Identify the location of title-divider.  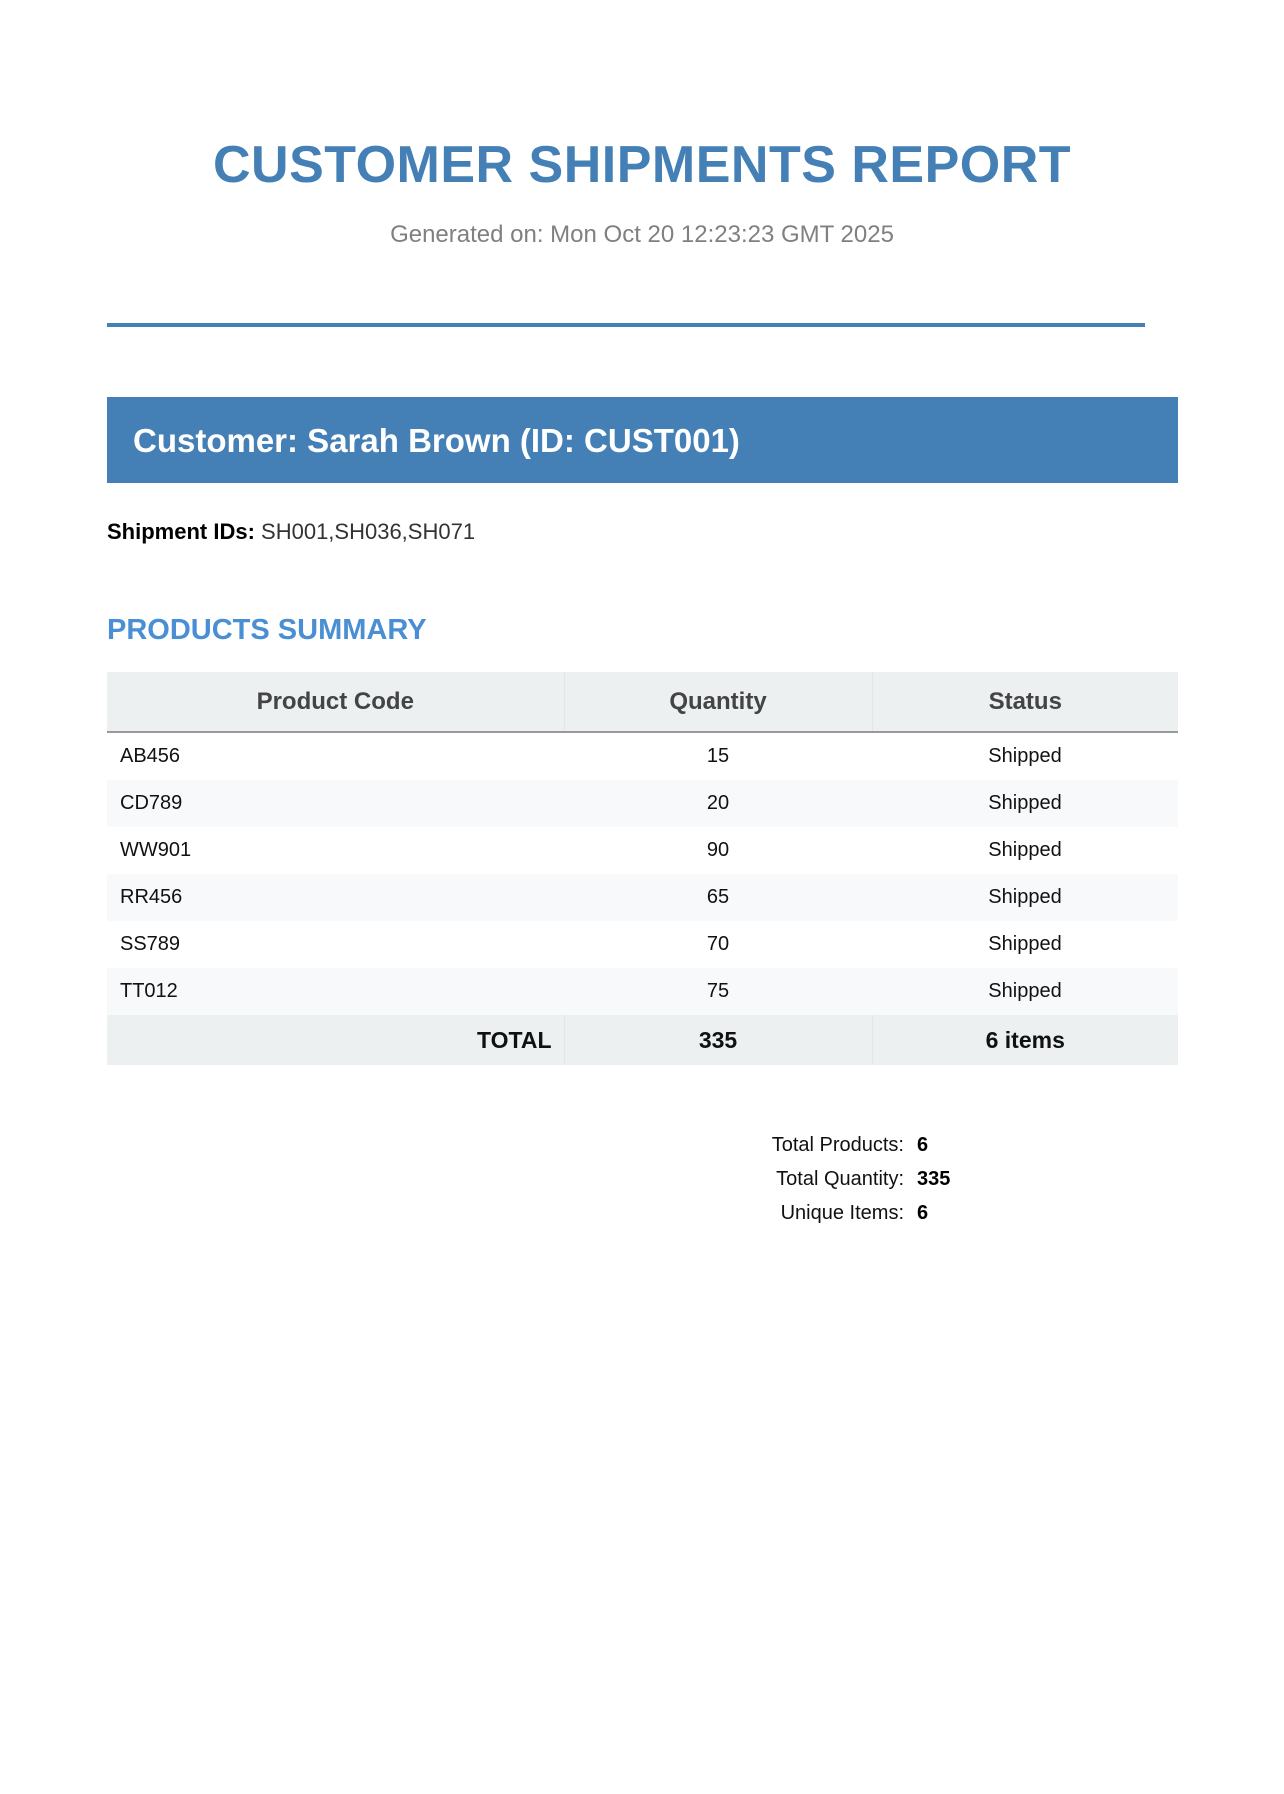
(626, 325).